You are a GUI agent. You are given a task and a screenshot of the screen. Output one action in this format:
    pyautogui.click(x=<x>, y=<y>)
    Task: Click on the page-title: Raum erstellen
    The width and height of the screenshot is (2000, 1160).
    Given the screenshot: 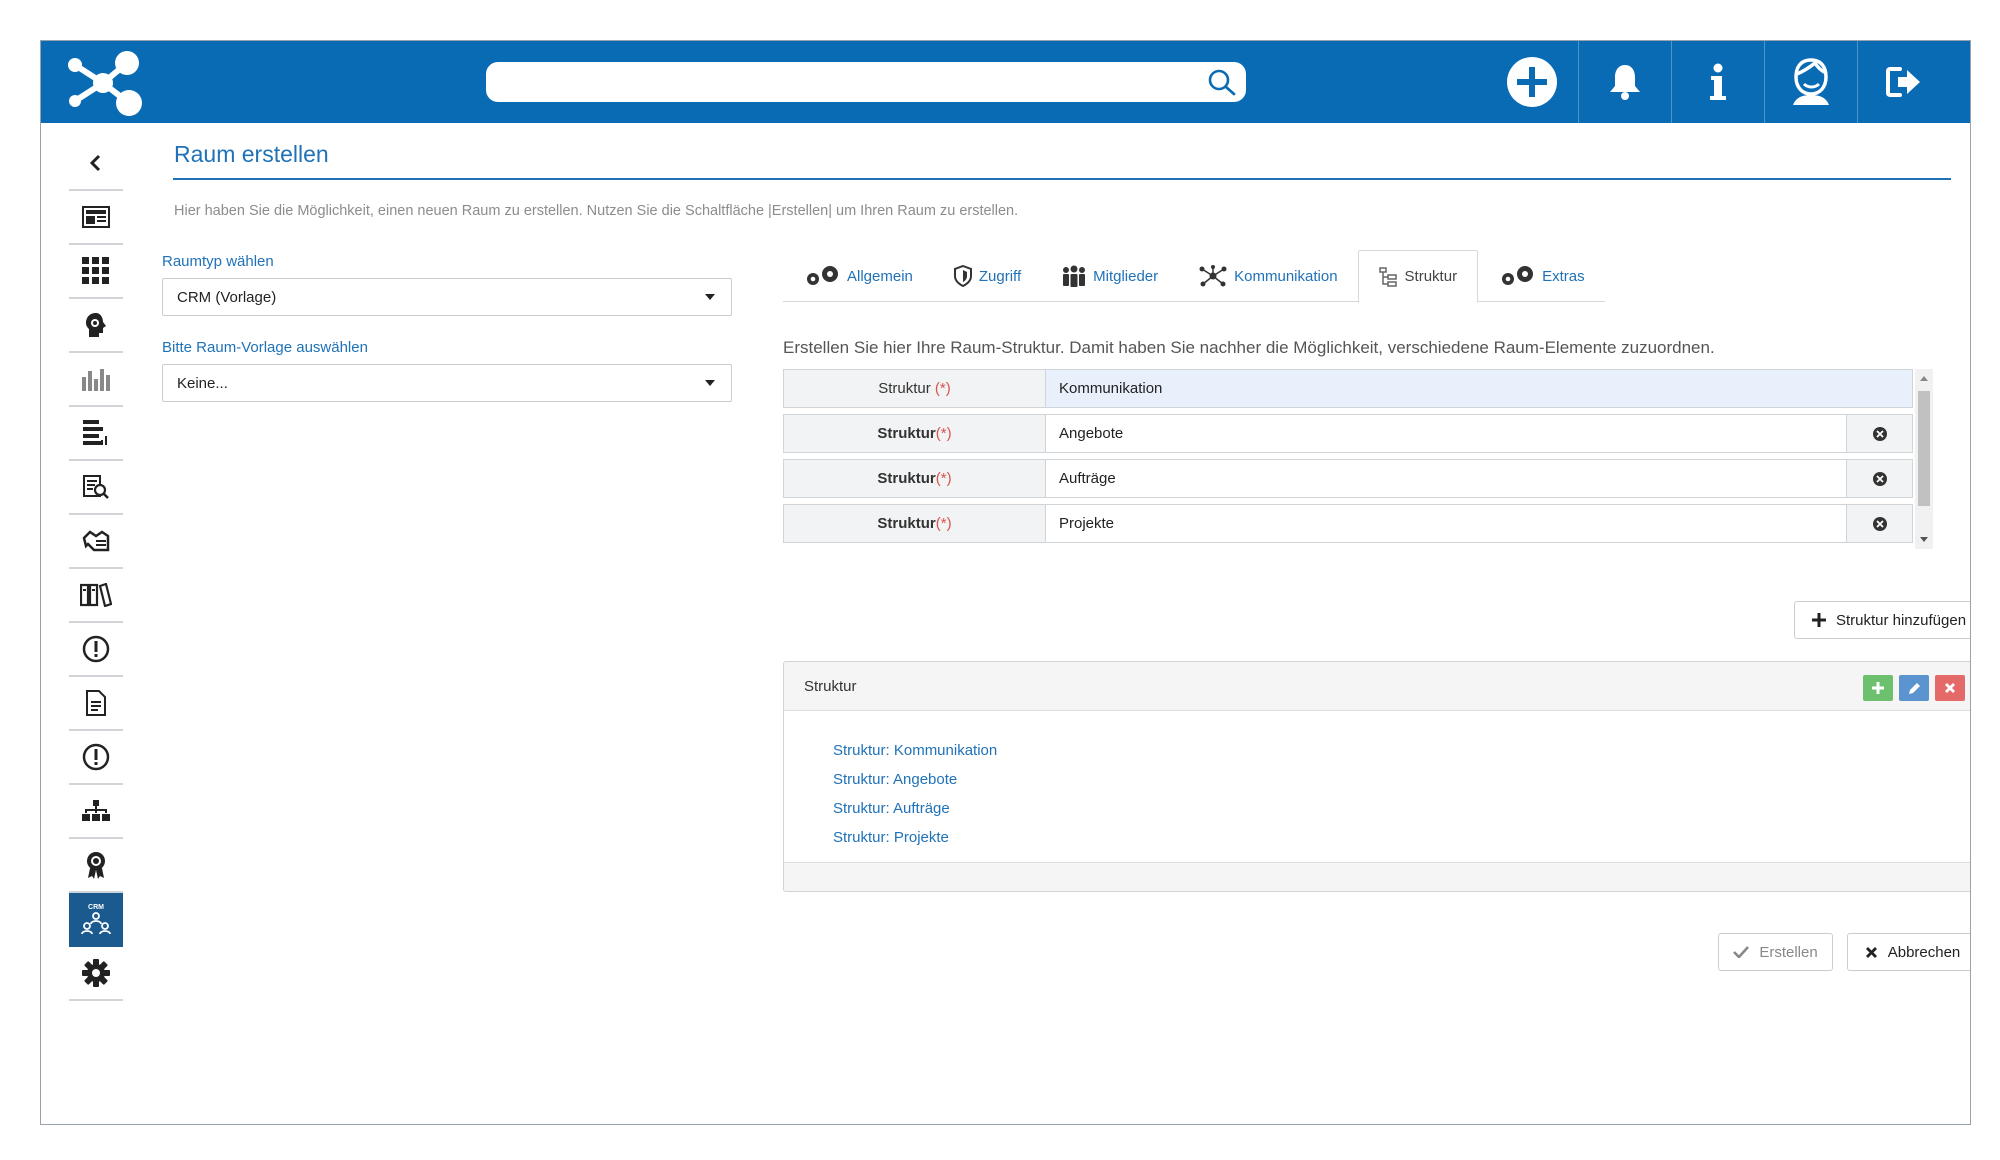 What is the action you would take?
    pyautogui.click(x=251, y=154)
    